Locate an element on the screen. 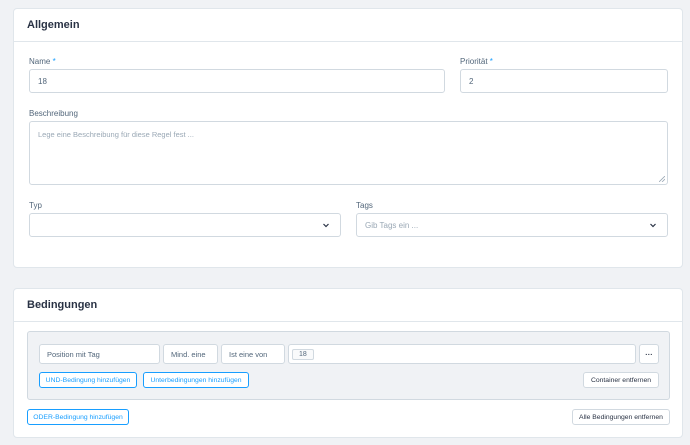 This screenshot has height=445, width=690. description-label: Beschreibung is located at coordinates (53, 113).